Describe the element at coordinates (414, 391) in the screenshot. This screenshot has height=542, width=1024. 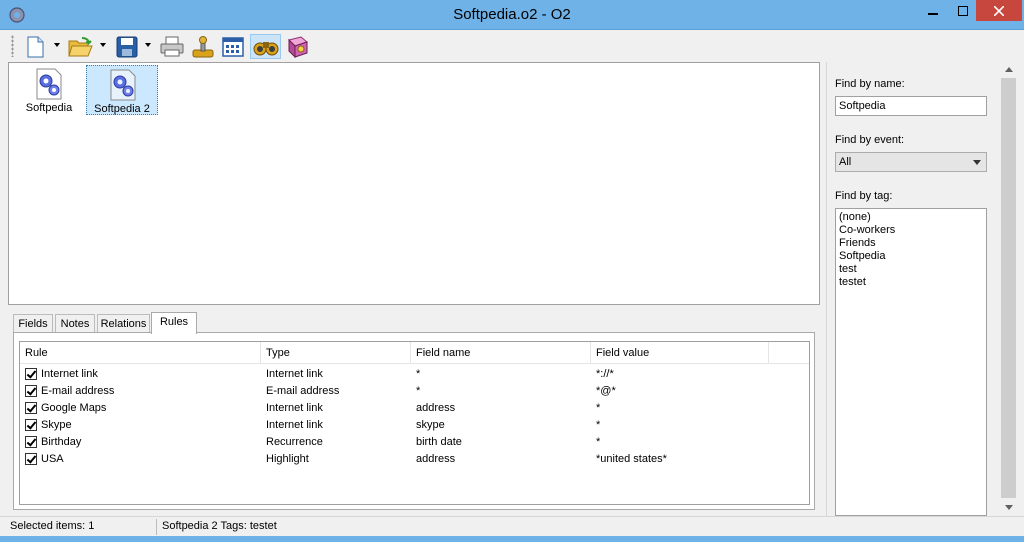
I see `table-row: E-mail address E-mail address * *@*` at that location.